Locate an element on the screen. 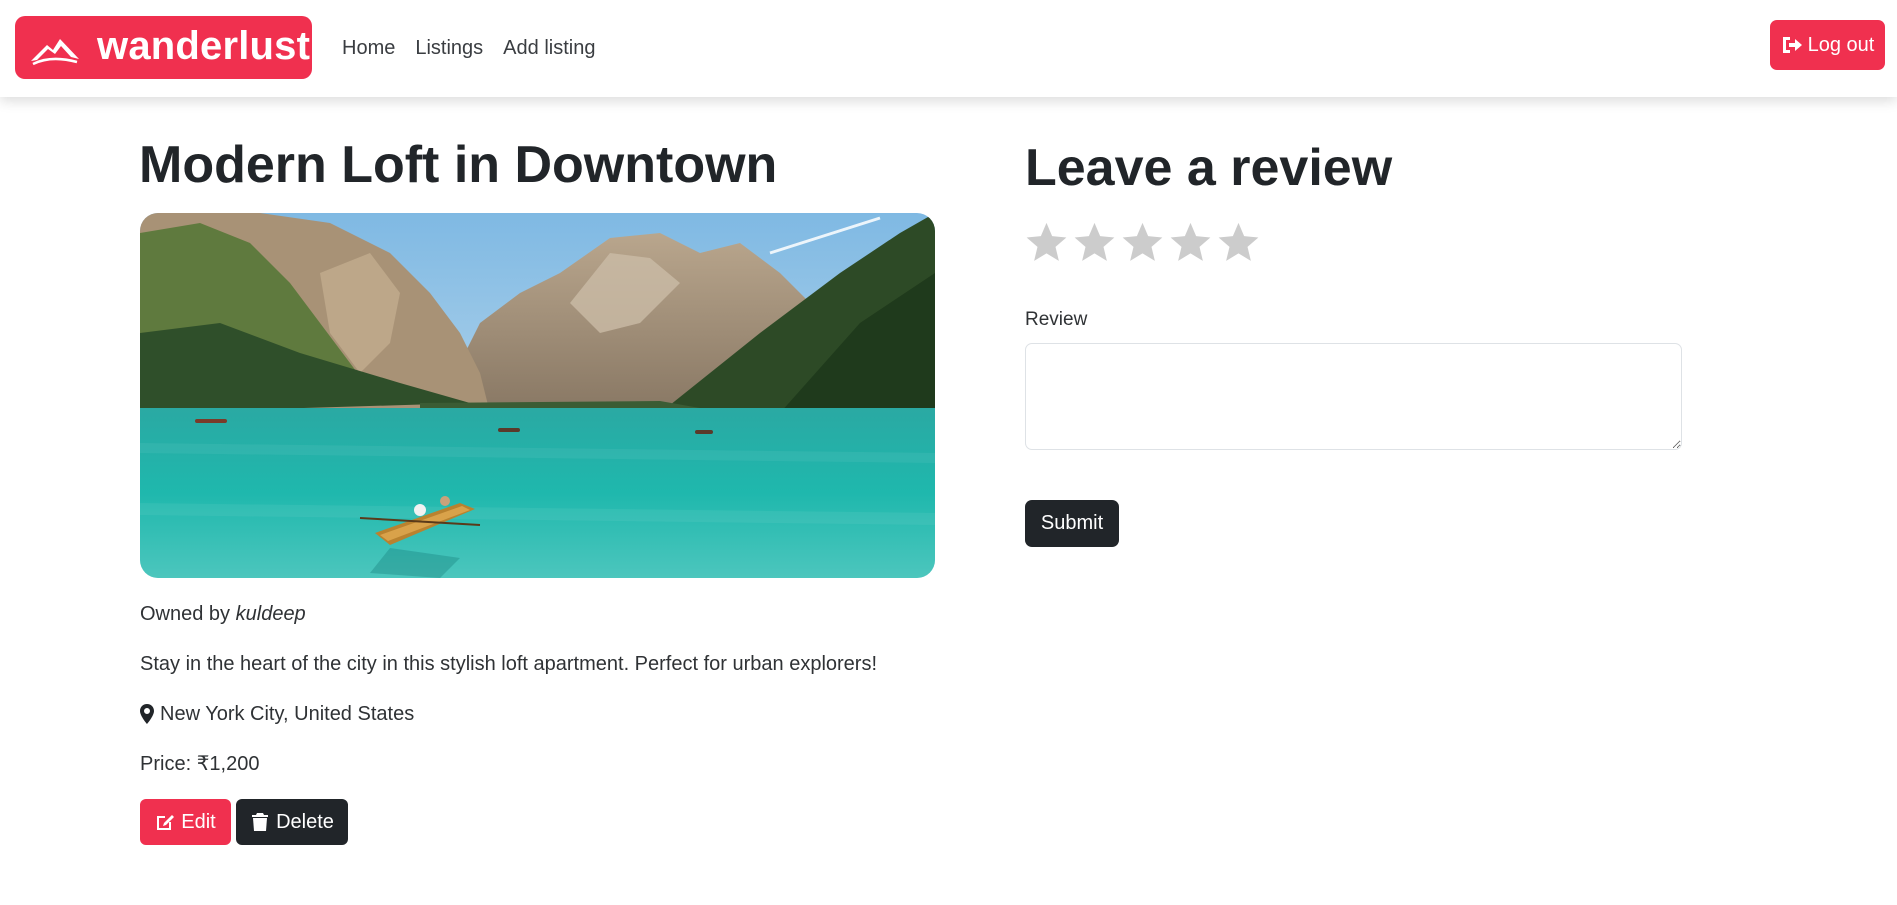 This screenshot has height=905, width=1897. location-line: New York City, United States is located at coordinates (277, 714).